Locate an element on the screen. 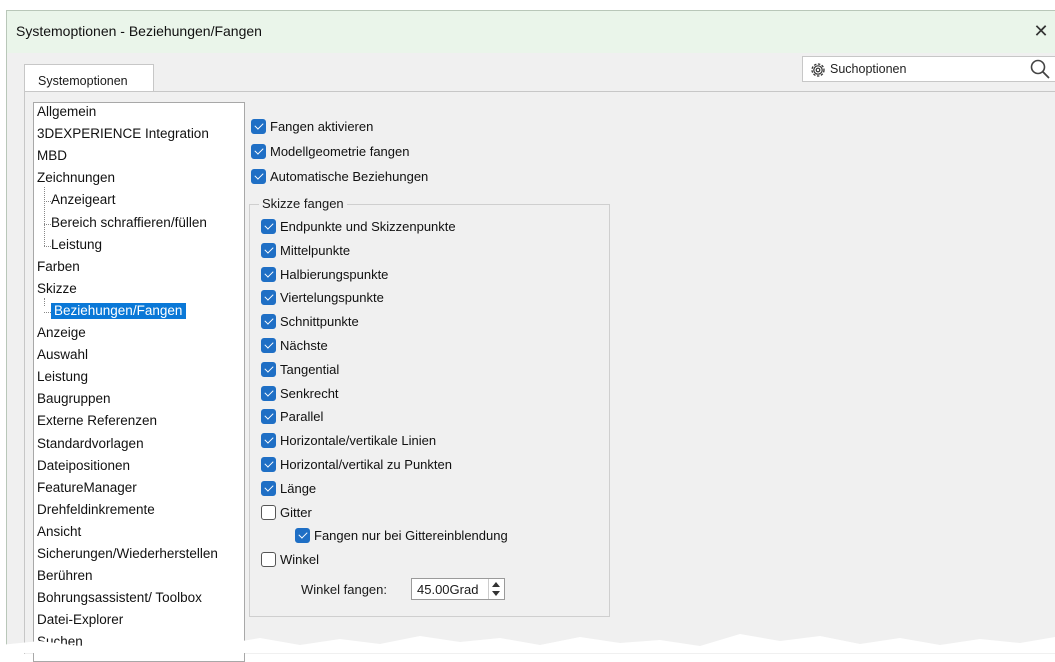 This screenshot has width=1055, height=662. tree-item: Externe Referenzen is located at coordinates (97, 420).